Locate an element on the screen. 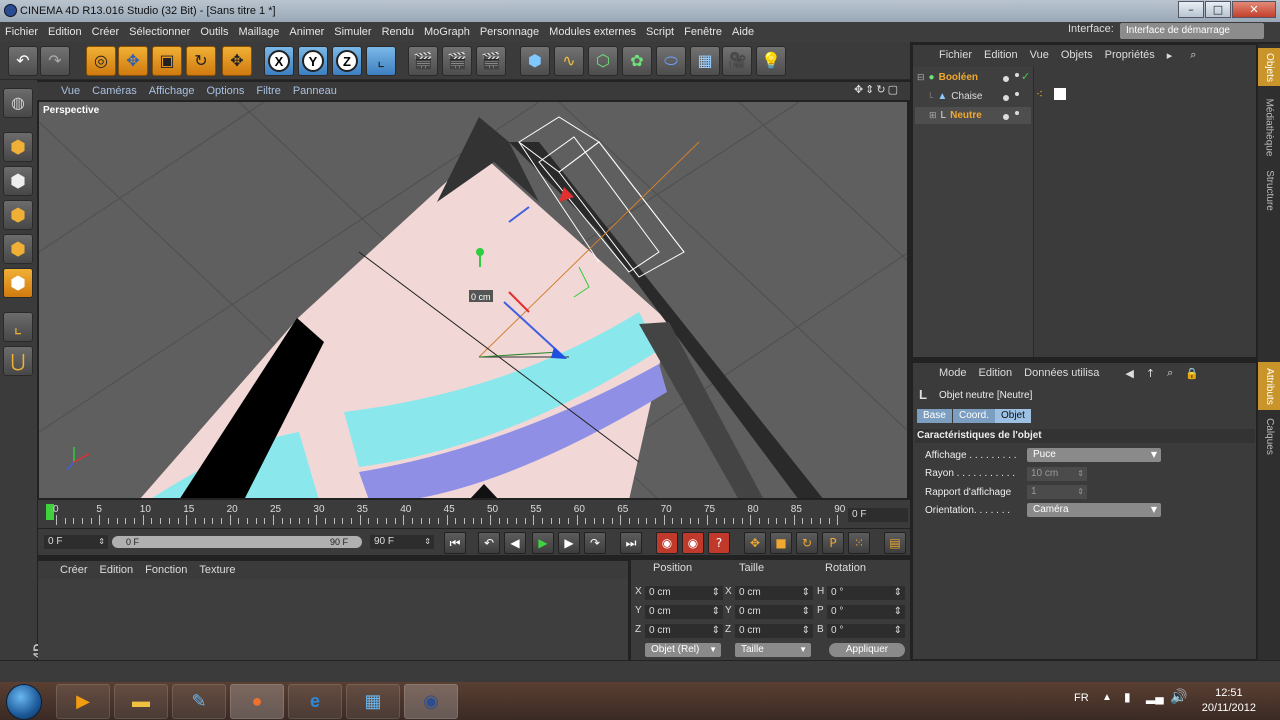 This screenshot has width=1280, height=720. taskbar-explorer: ▬ is located at coordinates (141, 701).